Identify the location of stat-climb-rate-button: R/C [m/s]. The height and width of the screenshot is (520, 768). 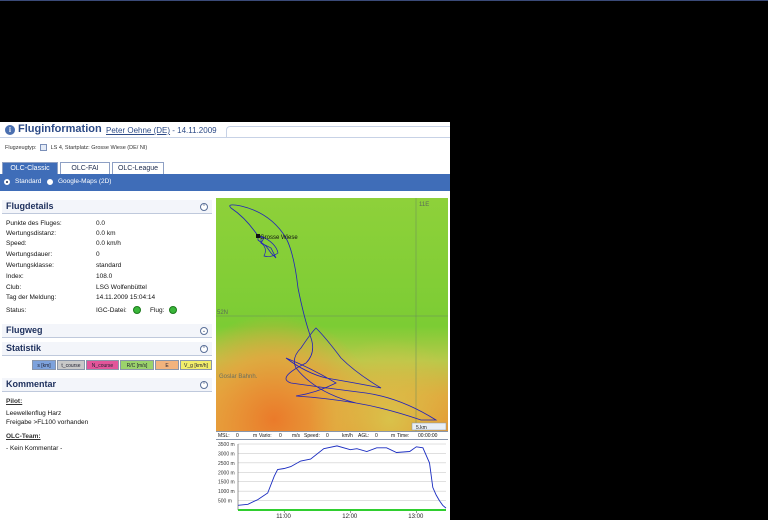
(137, 365).